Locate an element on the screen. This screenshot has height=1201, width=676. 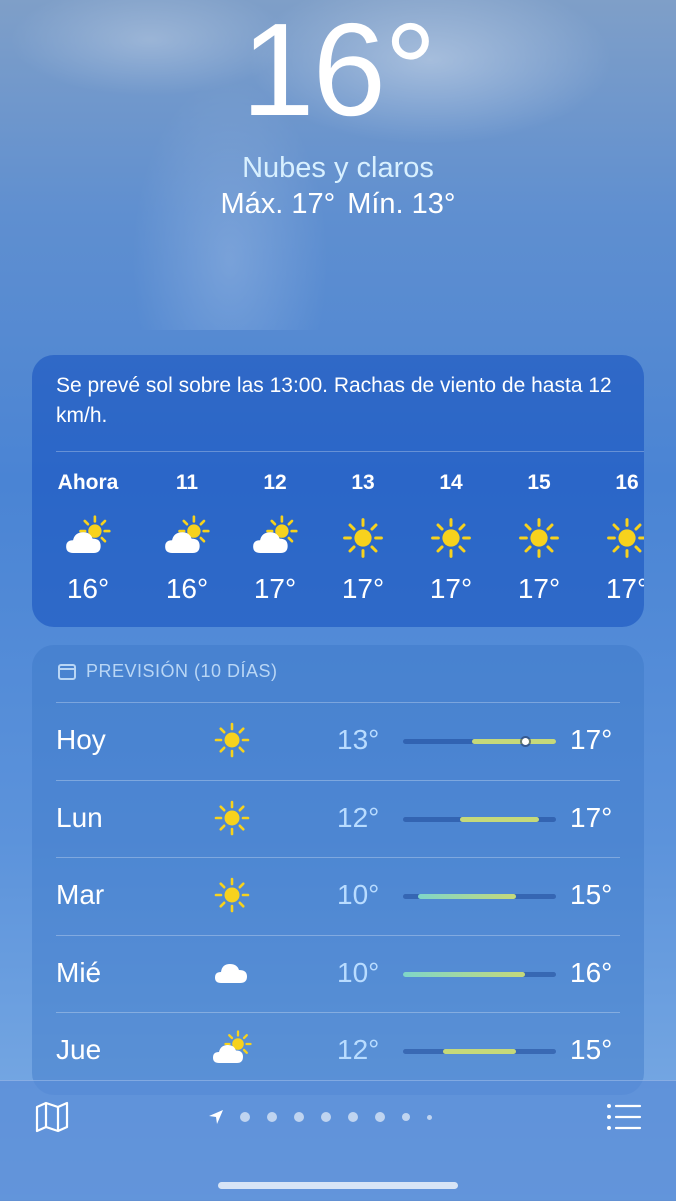
day-name: Hoy is located at coordinates (81, 739).